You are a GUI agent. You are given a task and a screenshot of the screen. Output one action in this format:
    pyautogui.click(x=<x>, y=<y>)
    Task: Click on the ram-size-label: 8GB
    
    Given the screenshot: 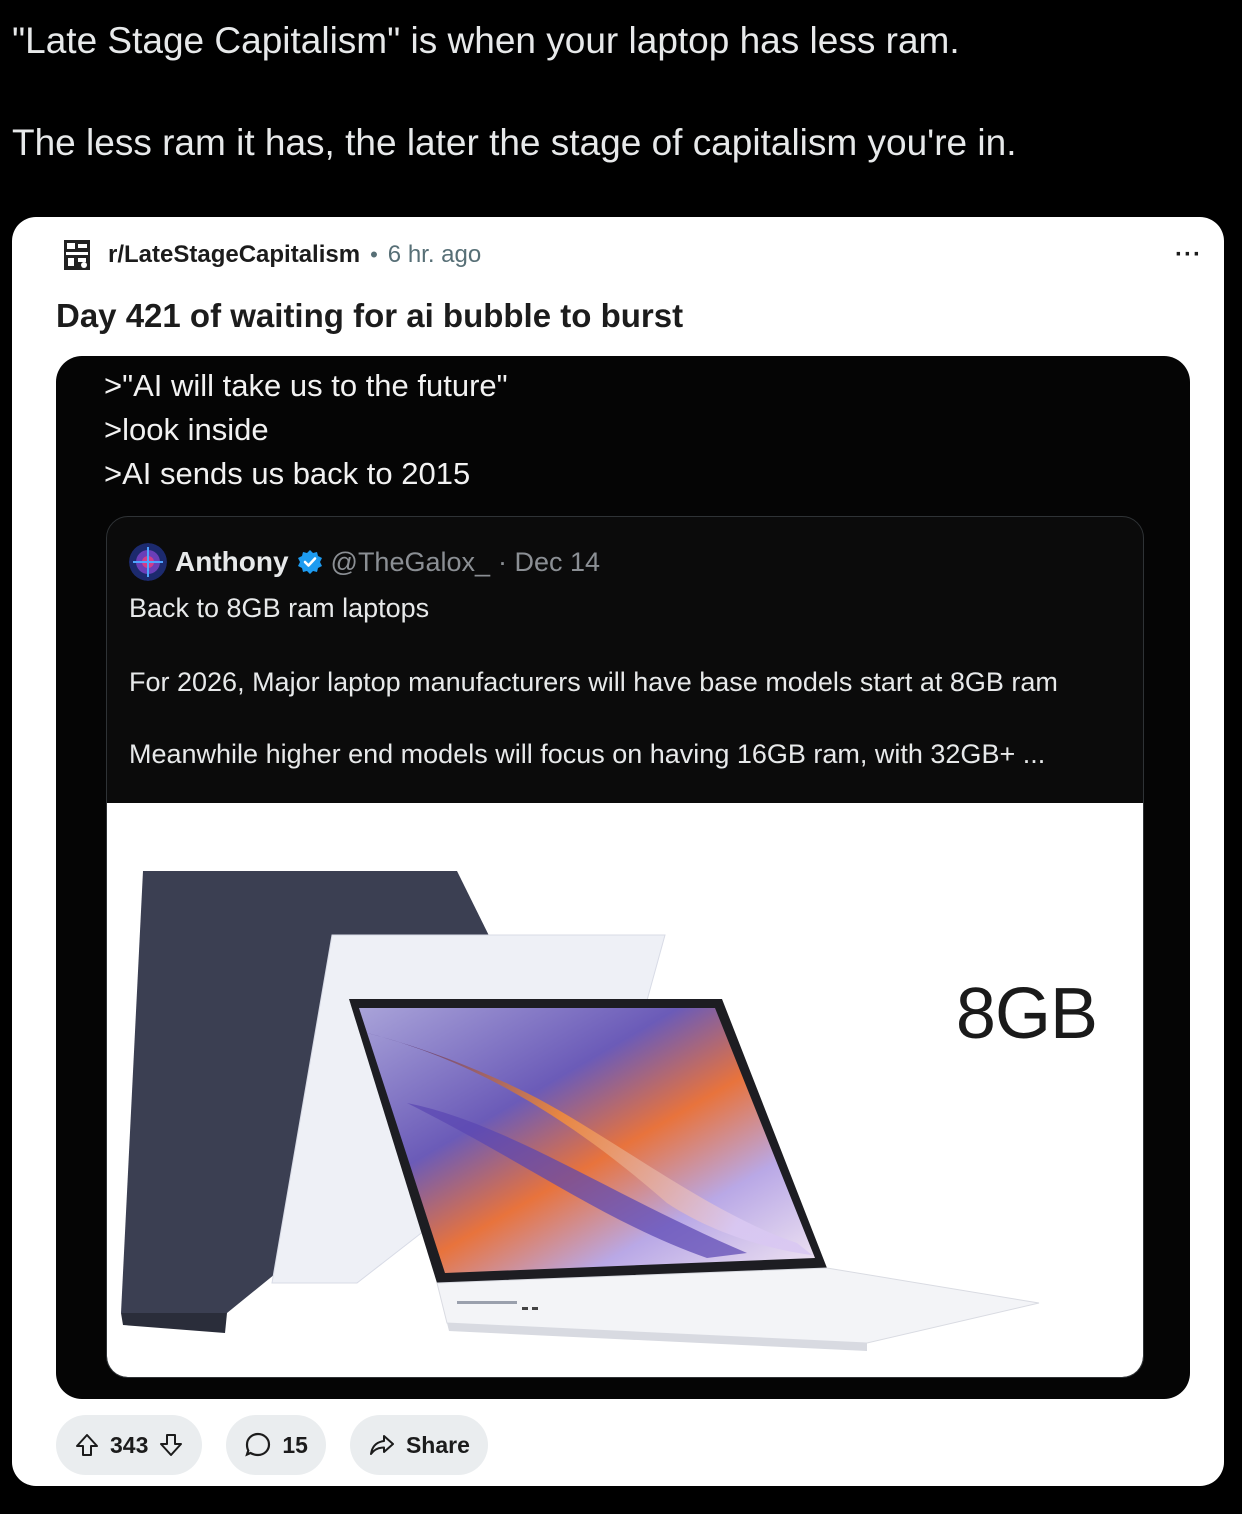 What is the action you would take?
    pyautogui.click(x=1026, y=1014)
    